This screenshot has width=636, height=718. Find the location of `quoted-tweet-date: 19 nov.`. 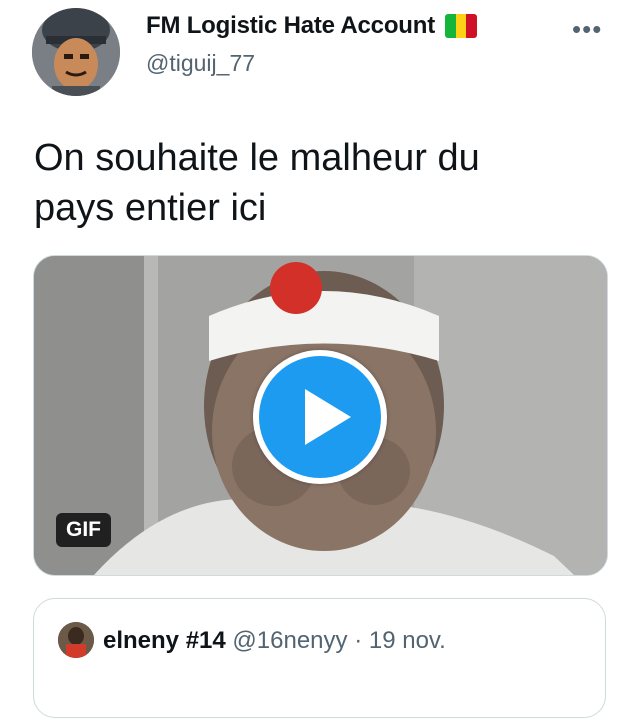

quoted-tweet-date: 19 nov. is located at coordinates (407, 640).